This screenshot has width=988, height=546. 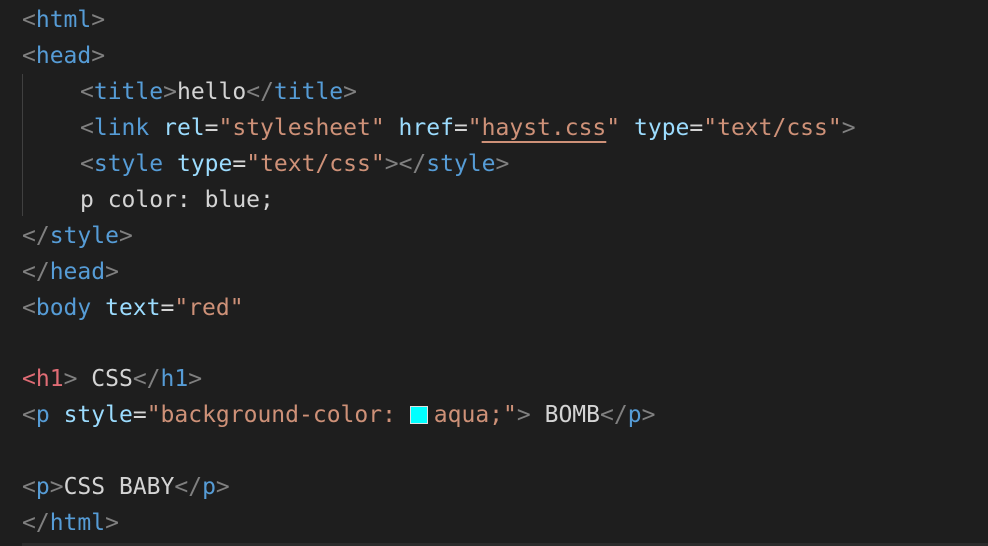 I want to click on code-line-9: <body text="red", so click(x=133, y=308).